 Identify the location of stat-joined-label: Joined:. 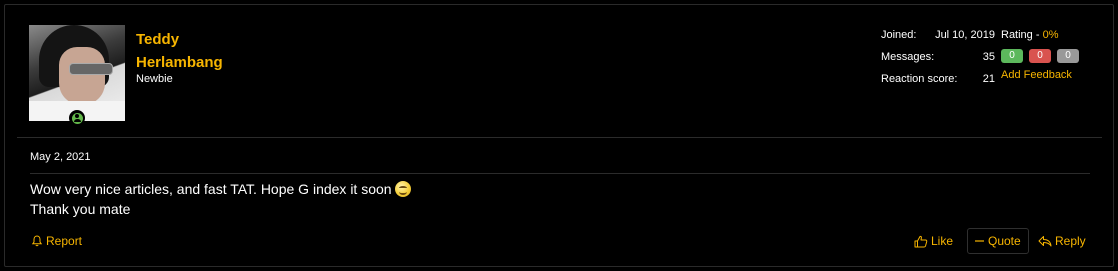
(899, 35).